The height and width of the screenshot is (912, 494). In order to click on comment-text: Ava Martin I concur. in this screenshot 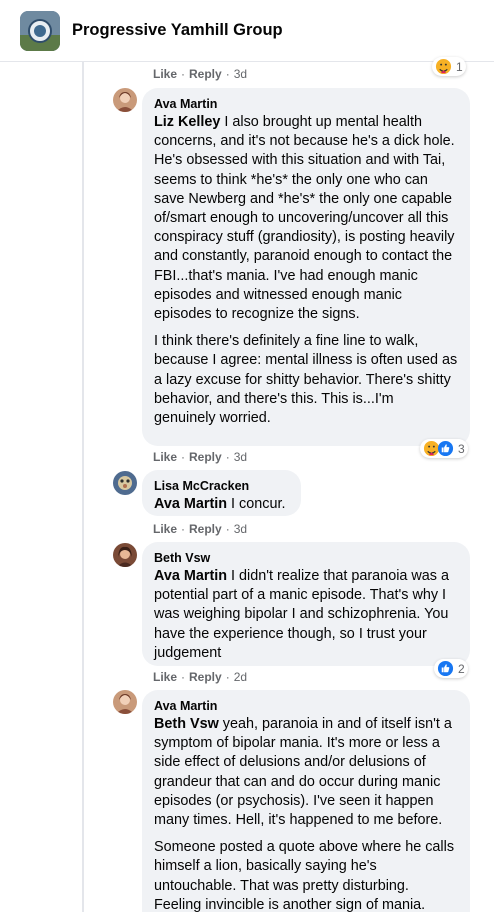, I will do `click(220, 504)`.